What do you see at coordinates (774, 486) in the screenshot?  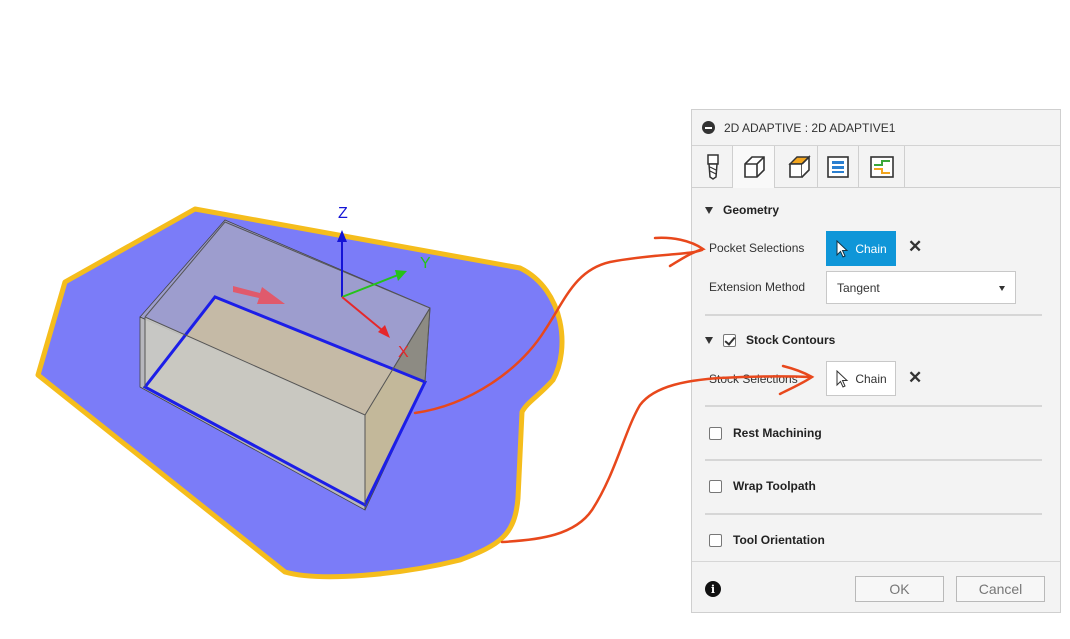 I see `wrap-toolpath-section-title: Wrap Toolpath` at bounding box center [774, 486].